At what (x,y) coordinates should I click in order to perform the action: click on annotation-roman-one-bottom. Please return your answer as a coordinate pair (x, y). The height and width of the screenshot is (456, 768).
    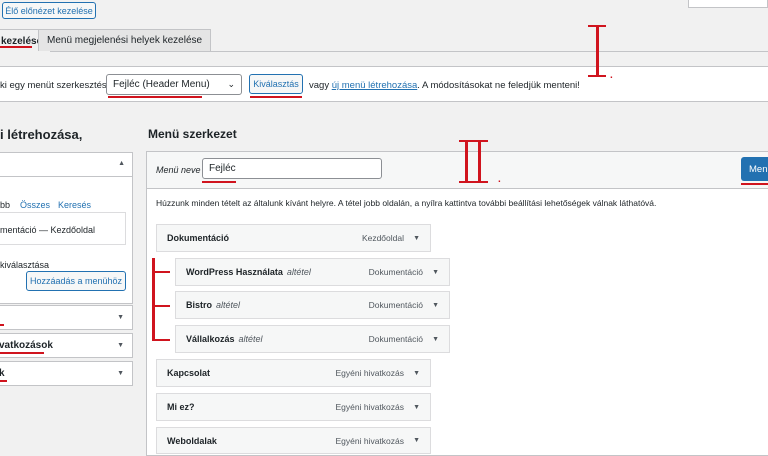
    Looking at the image, I should click on (597, 76).